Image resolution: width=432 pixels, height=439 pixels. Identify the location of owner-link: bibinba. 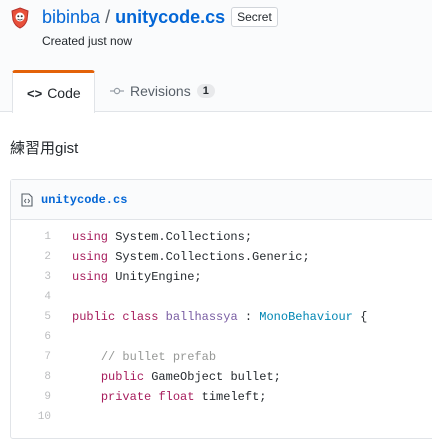
(71, 17).